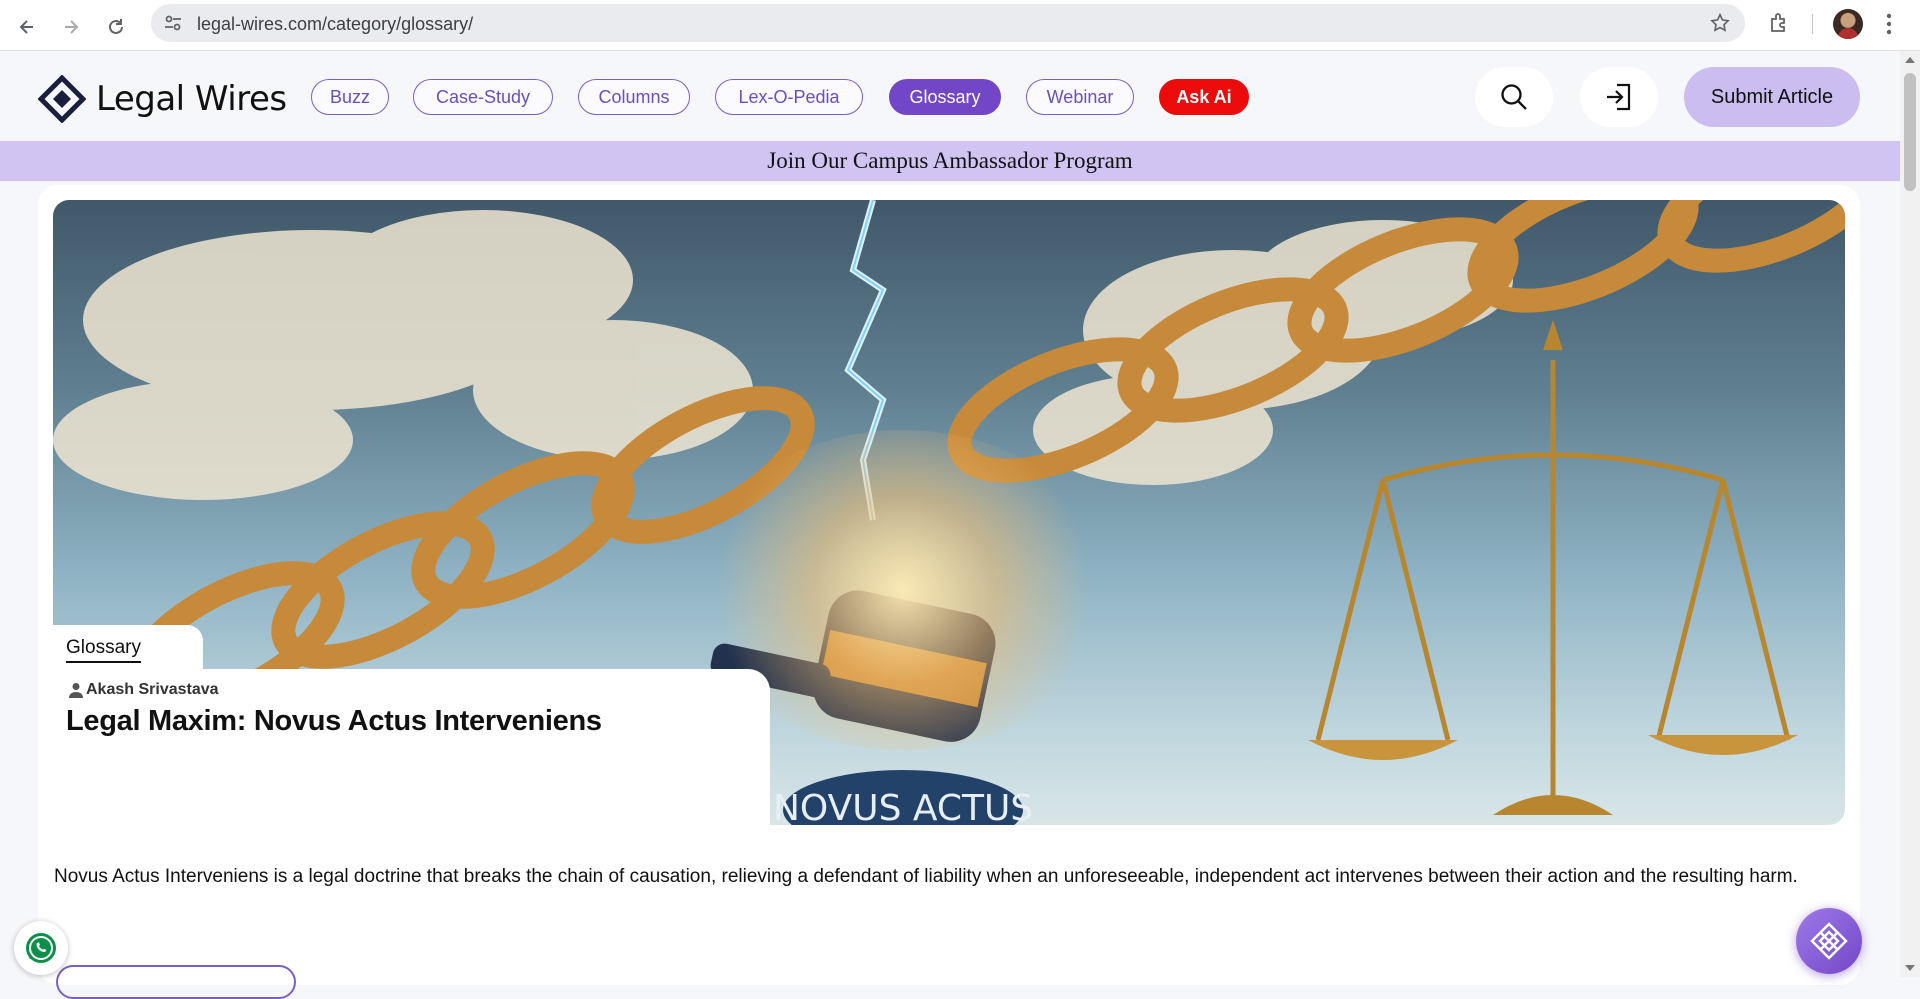  Describe the element at coordinates (350, 97) in the screenshot. I see `nav-buzz: Buzz` at that location.